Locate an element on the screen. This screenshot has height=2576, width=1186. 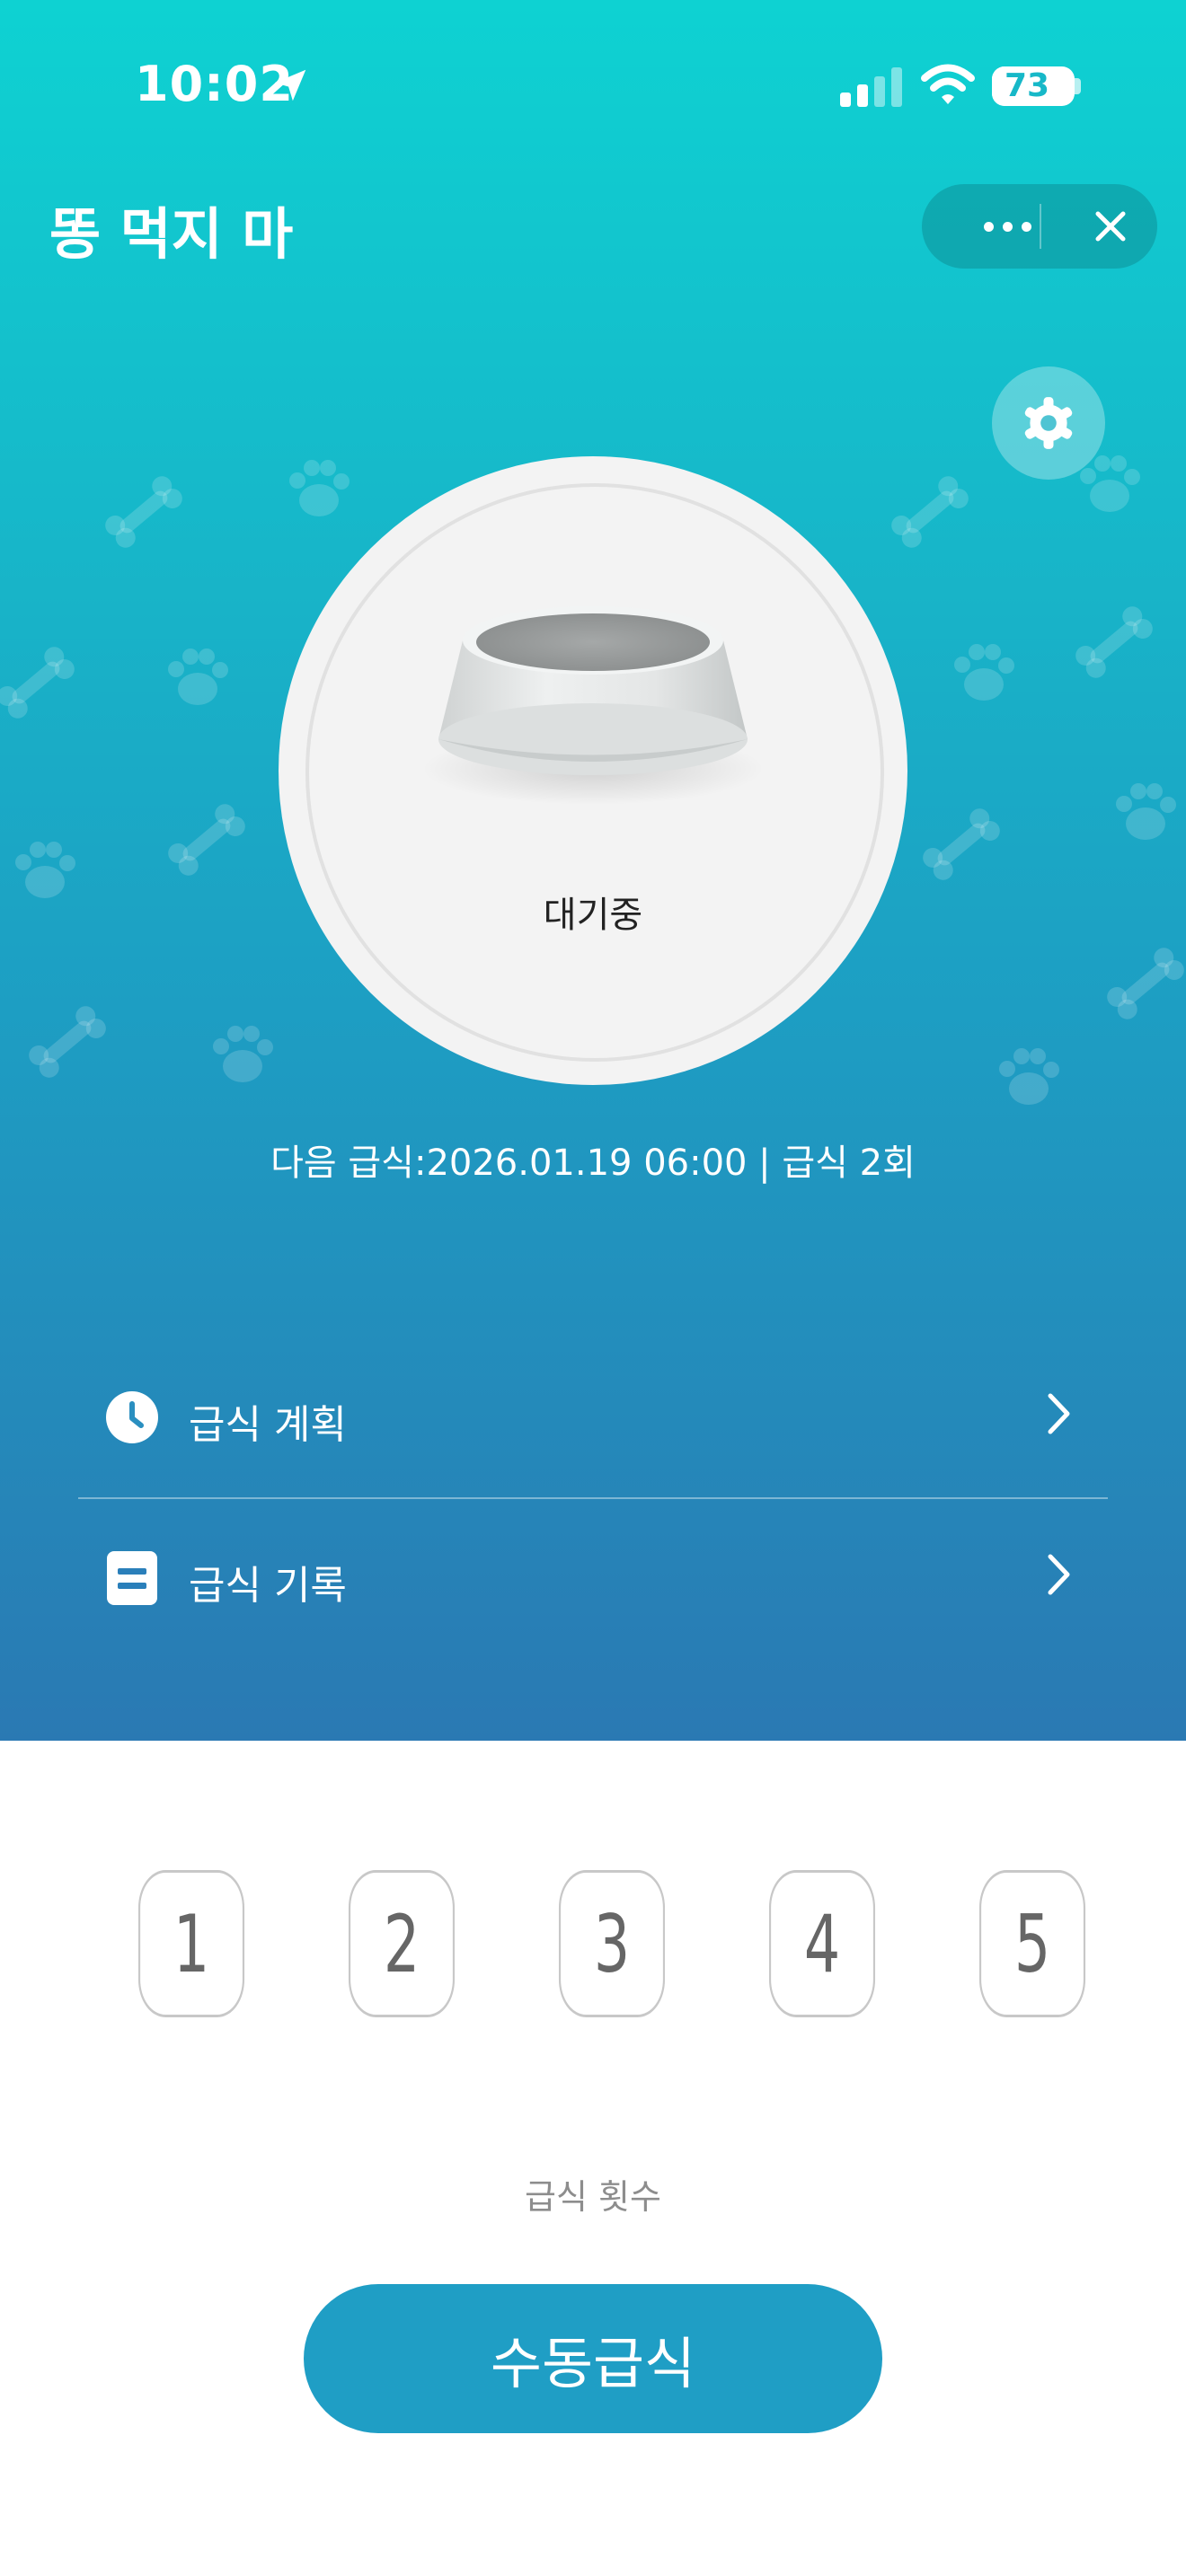
capsule-divider is located at coordinates (1040, 226).